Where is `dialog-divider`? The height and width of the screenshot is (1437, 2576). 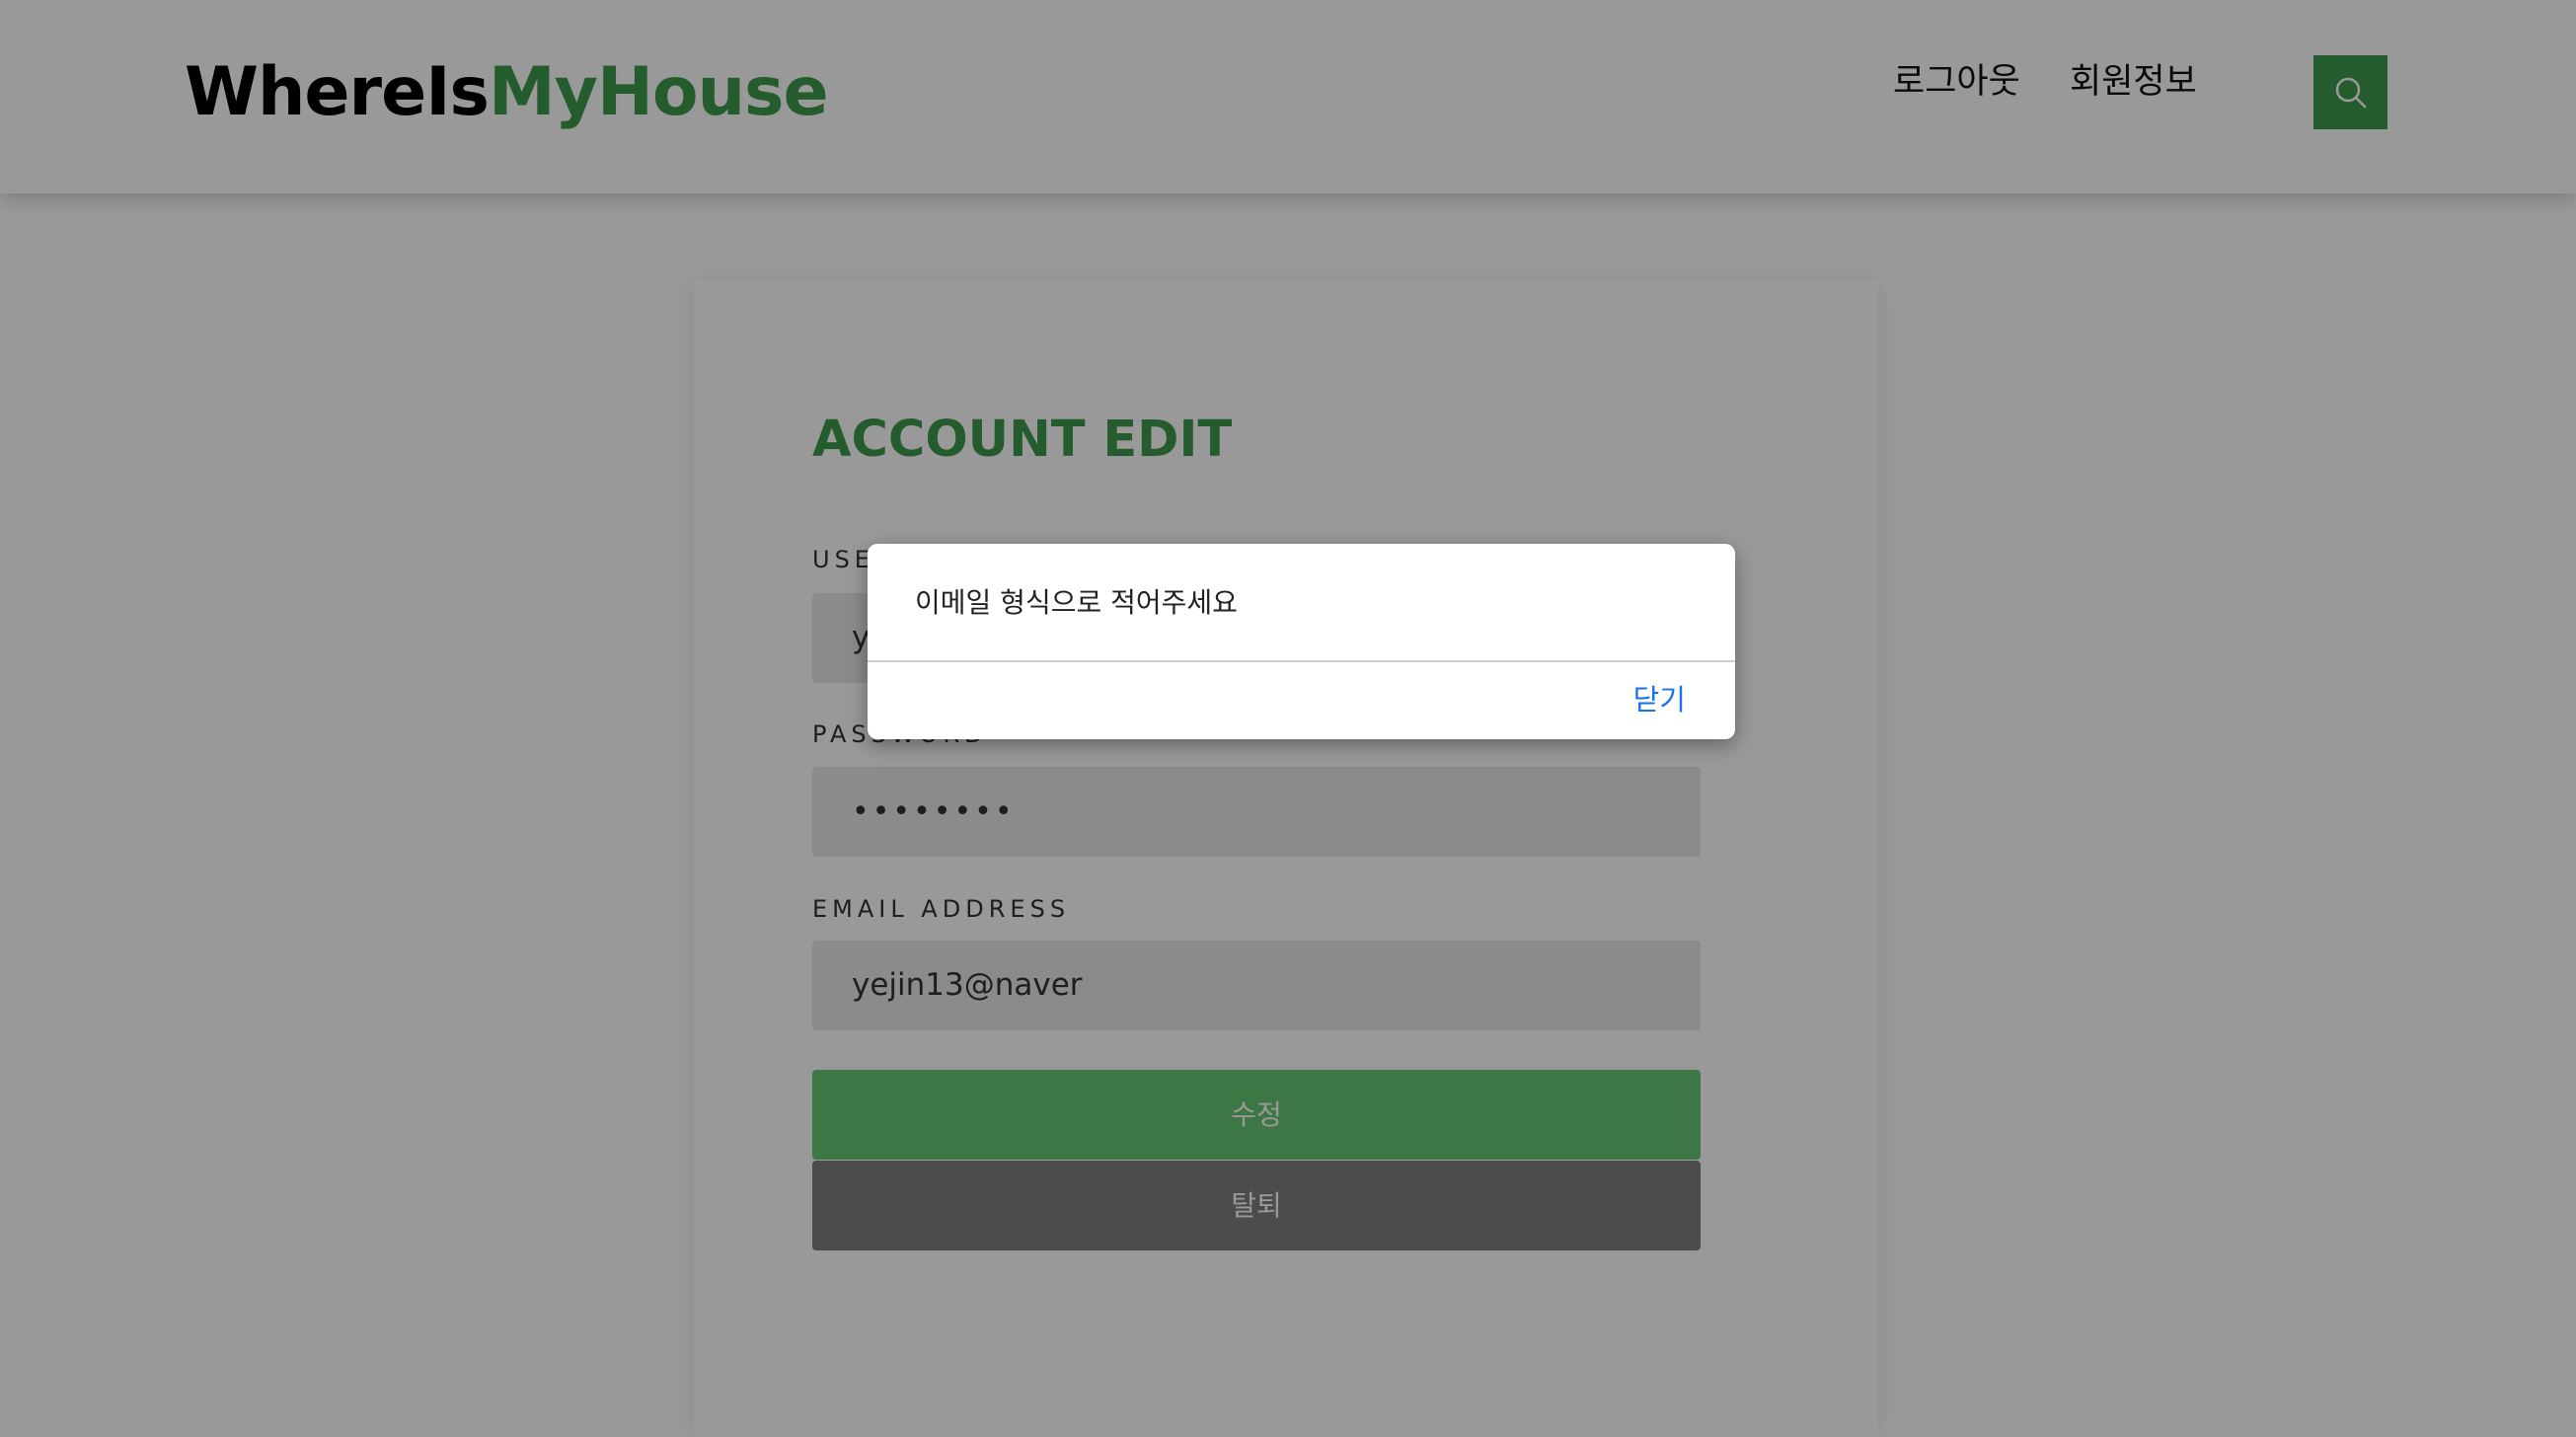 dialog-divider is located at coordinates (1301, 661).